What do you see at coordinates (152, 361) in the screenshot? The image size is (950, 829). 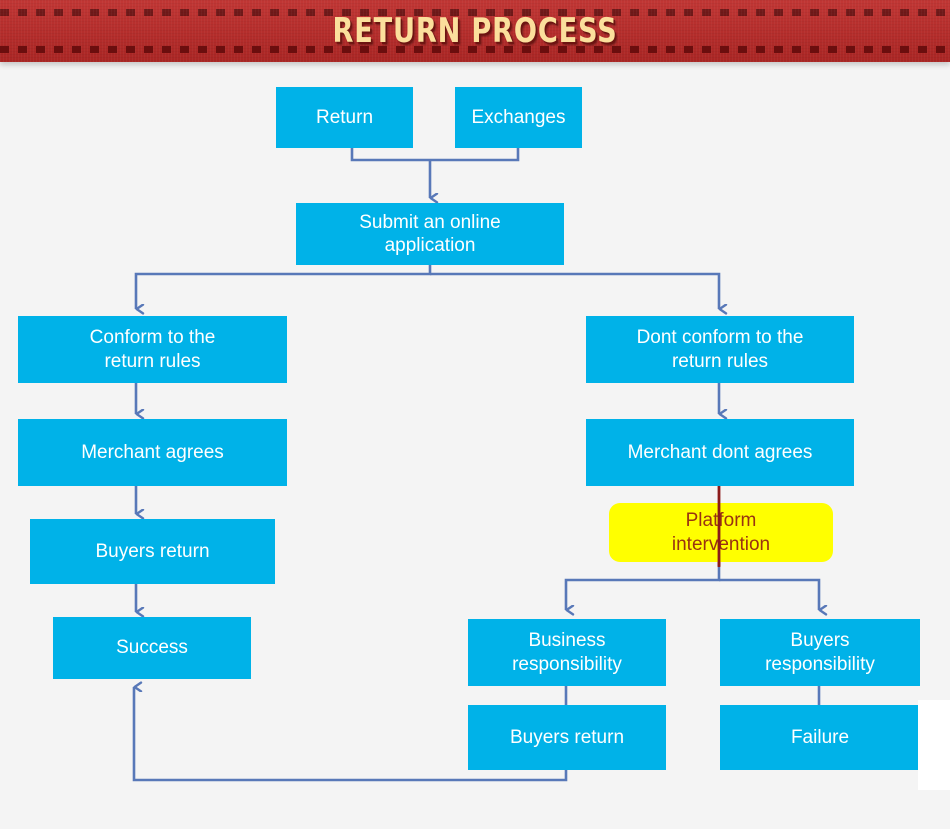 I see `node-conform-line2: return rules` at bounding box center [152, 361].